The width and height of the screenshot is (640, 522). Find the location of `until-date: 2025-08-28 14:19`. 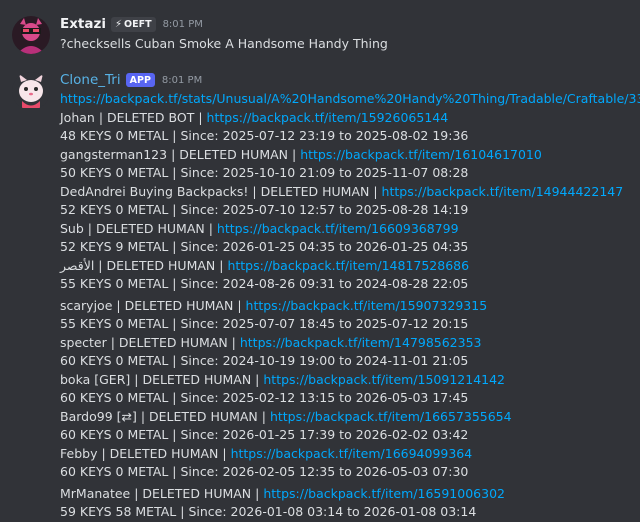

until-date: 2025-08-28 14:19 is located at coordinates (412, 209).